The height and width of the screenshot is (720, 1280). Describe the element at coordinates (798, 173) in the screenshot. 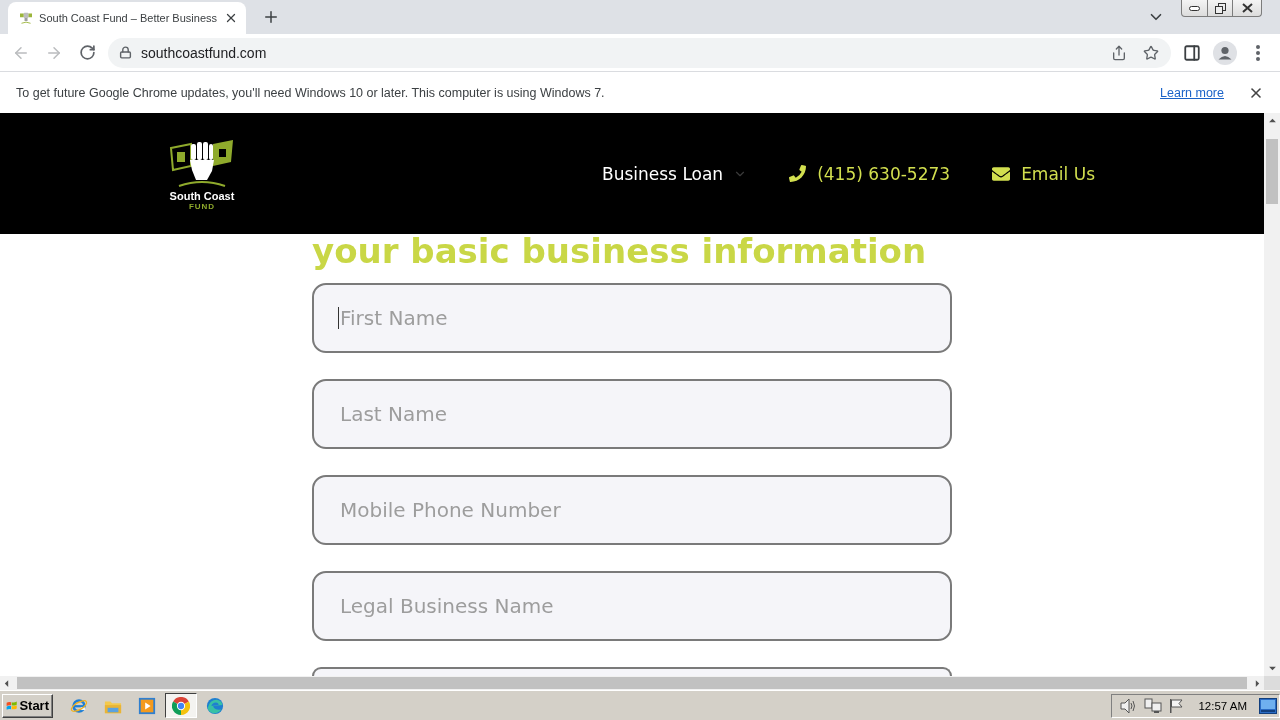

I see `phone-icon` at that location.